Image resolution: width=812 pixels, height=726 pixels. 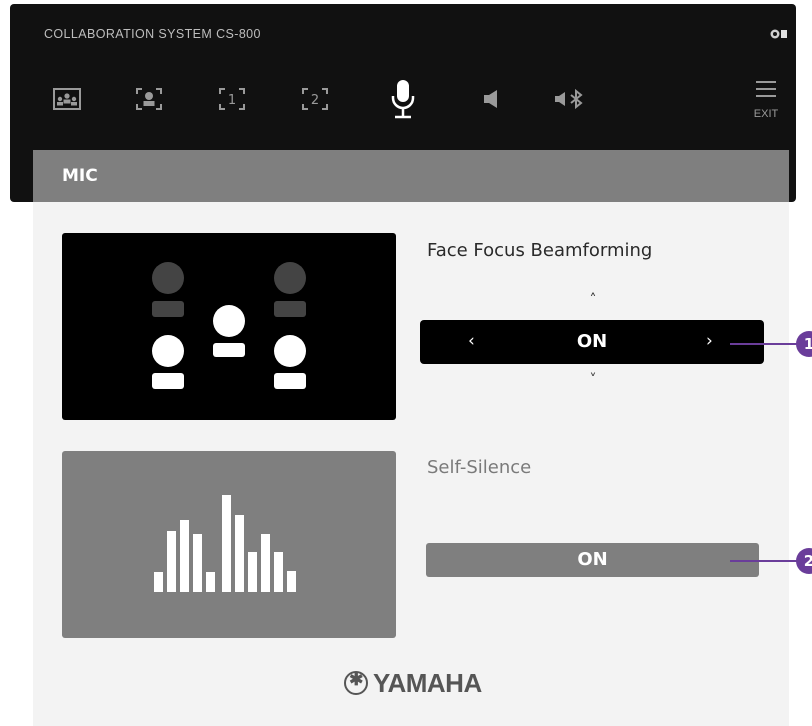 I want to click on callout-2-line, so click(x=767, y=561).